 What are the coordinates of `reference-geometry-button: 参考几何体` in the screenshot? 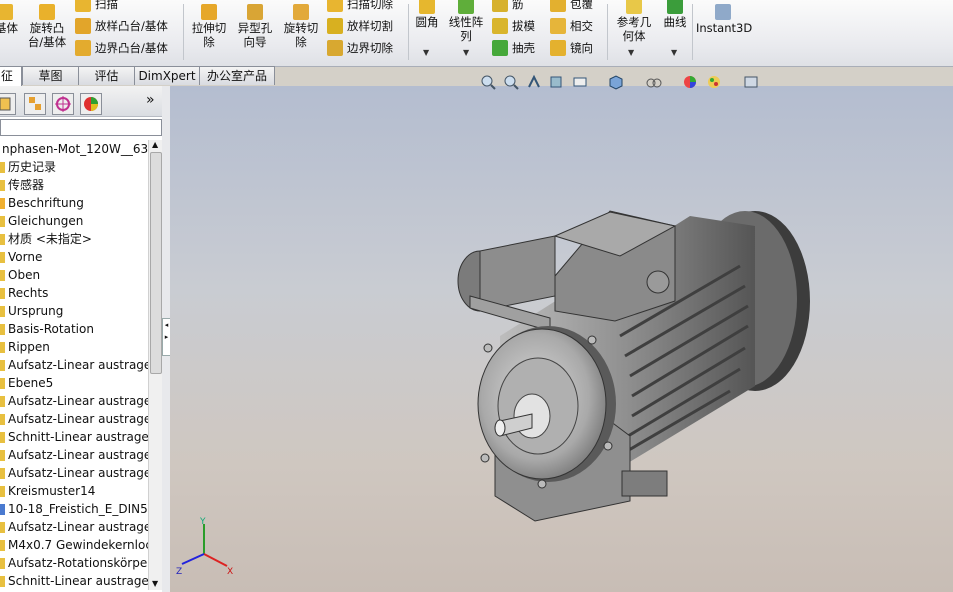 It's located at (634, 21).